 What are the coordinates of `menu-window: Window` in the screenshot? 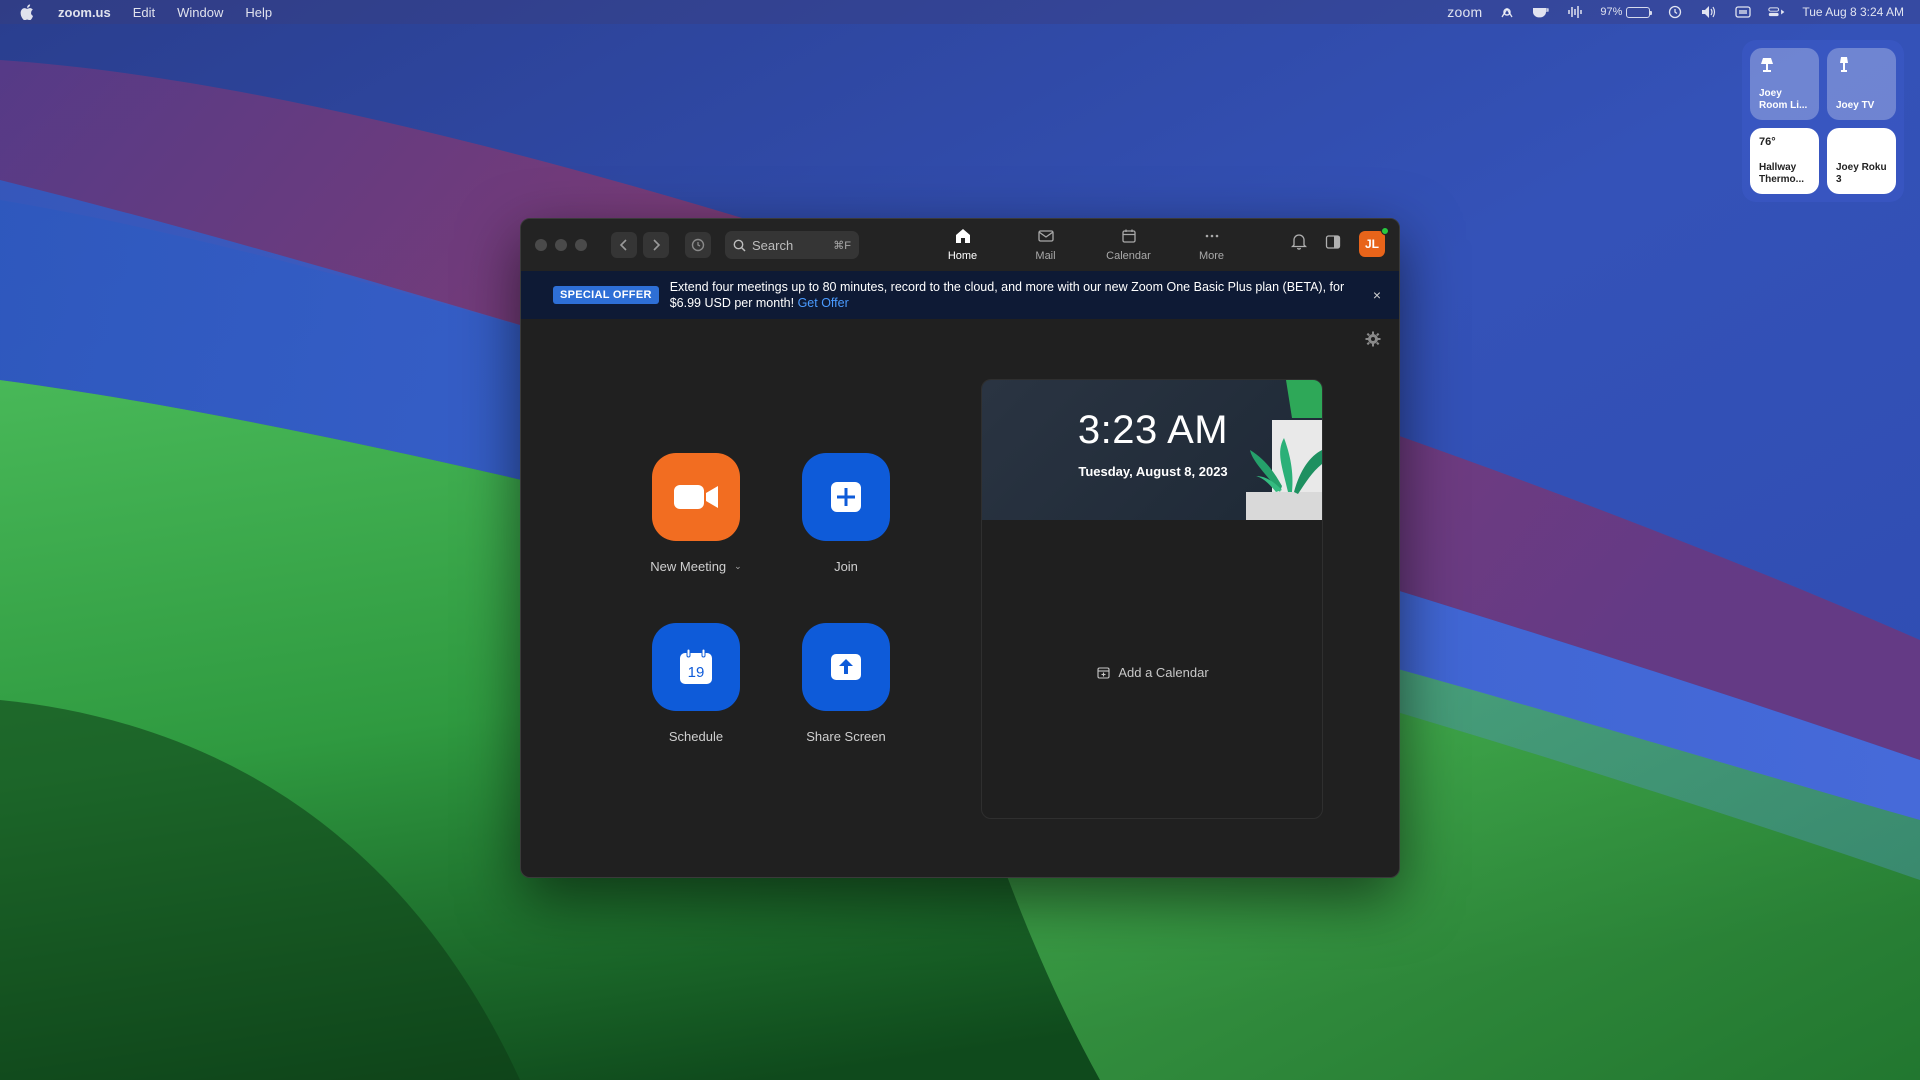 It's located at (200, 12).